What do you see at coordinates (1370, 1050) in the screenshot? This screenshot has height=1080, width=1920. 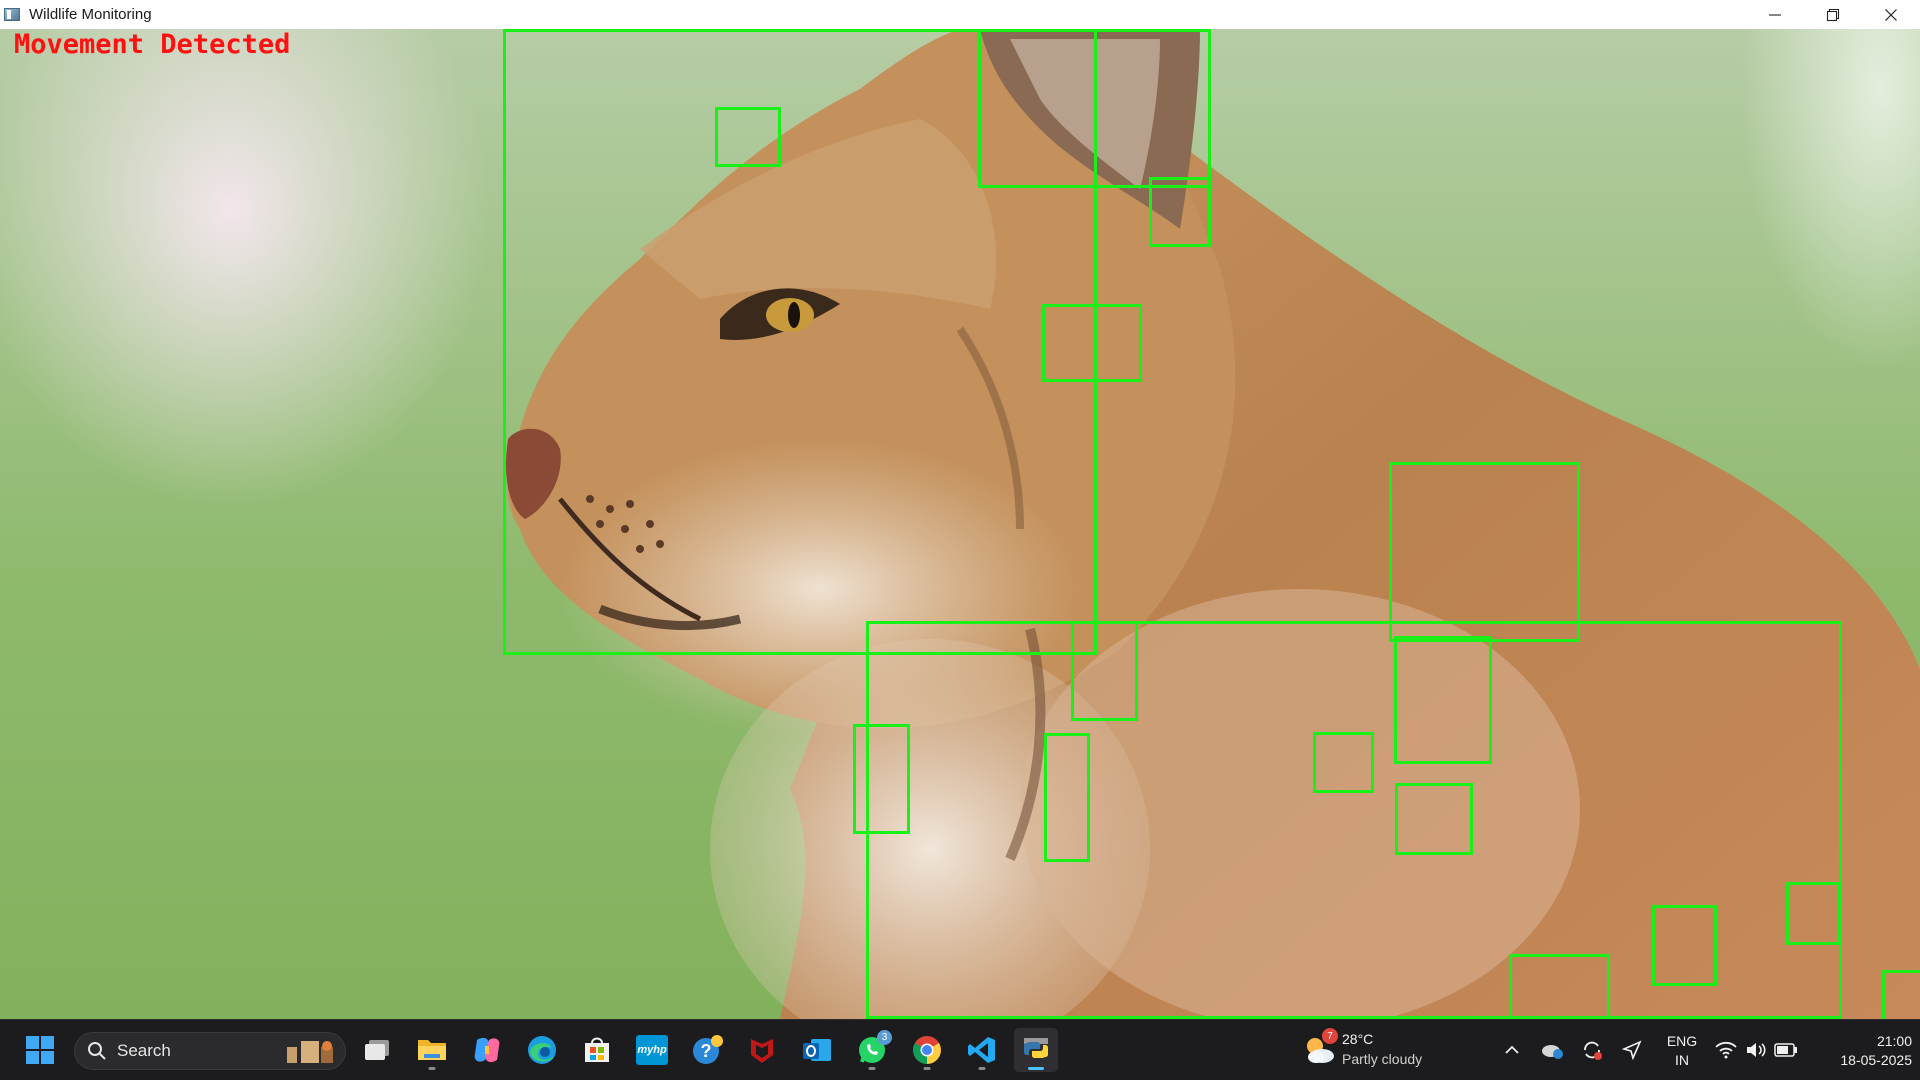 I see `weather-widget: 7 28°C Partly cloudy` at bounding box center [1370, 1050].